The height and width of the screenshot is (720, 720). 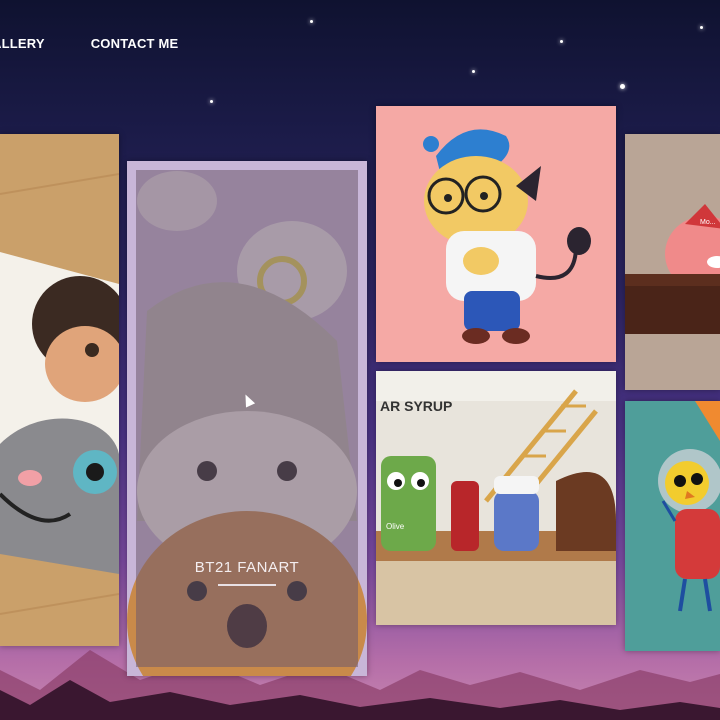 What do you see at coordinates (22, 43) in the screenshot?
I see `nav-gallery-link: ALLERY` at bounding box center [22, 43].